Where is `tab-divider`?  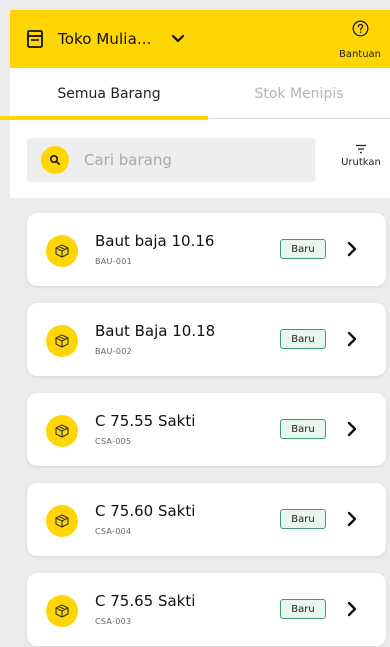 tab-divider is located at coordinates (299, 118).